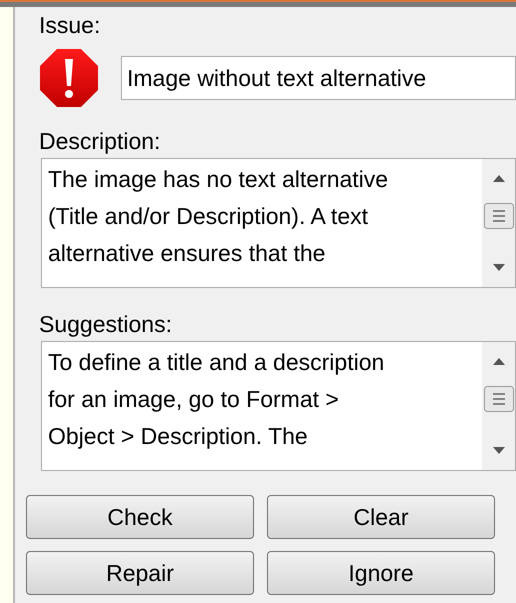 The height and width of the screenshot is (603, 516). Describe the element at coordinates (106, 324) in the screenshot. I see `suggestions-label: Suggestions:` at that location.